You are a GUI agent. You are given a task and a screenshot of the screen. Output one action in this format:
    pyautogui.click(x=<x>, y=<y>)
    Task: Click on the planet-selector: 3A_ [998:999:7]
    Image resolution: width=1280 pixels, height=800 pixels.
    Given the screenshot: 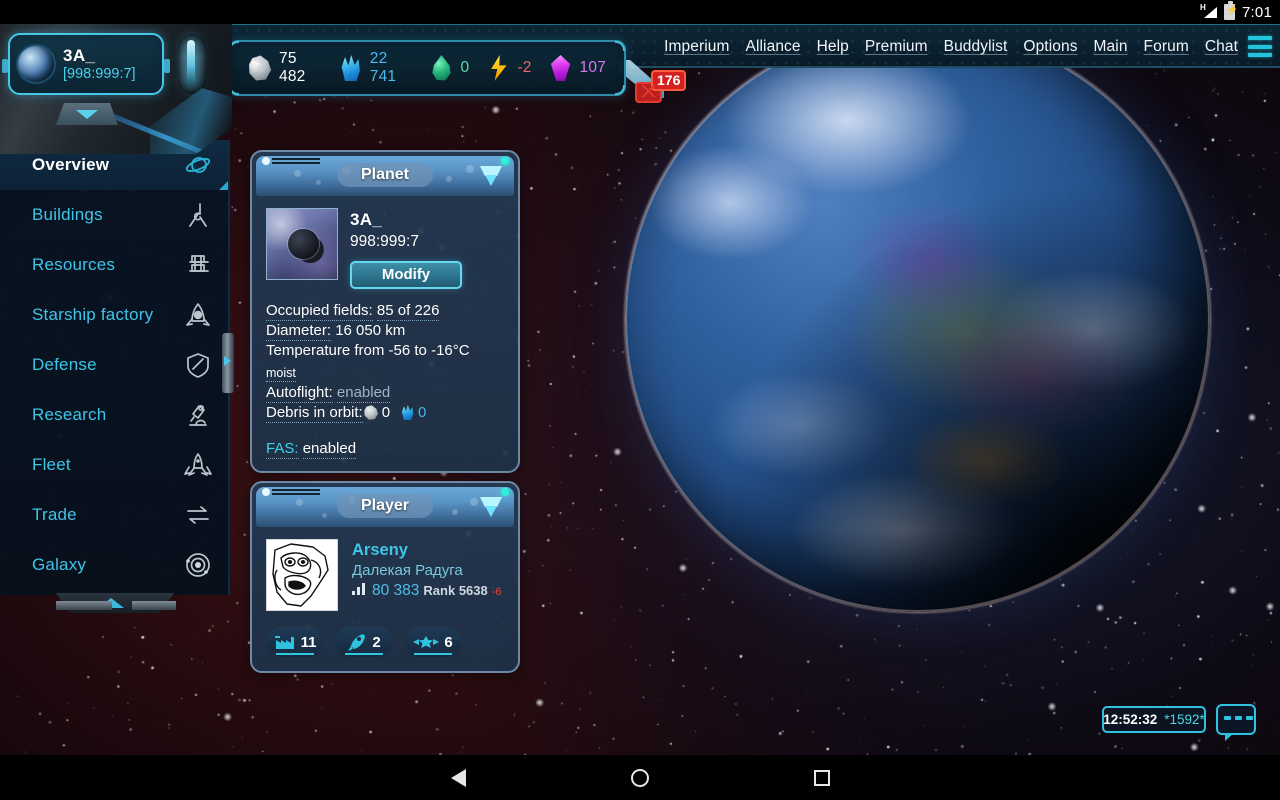 What is the action you would take?
    pyautogui.click(x=86, y=64)
    